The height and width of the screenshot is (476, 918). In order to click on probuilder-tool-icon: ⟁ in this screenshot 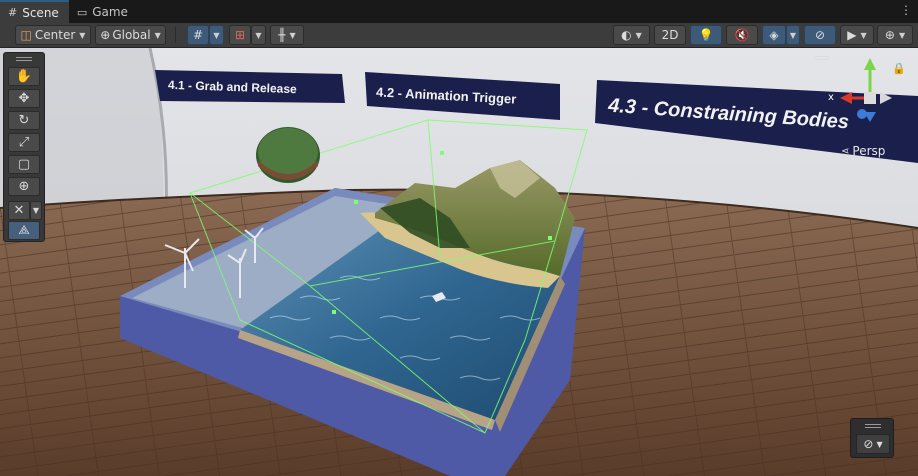, I will do `click(24, 230)`.